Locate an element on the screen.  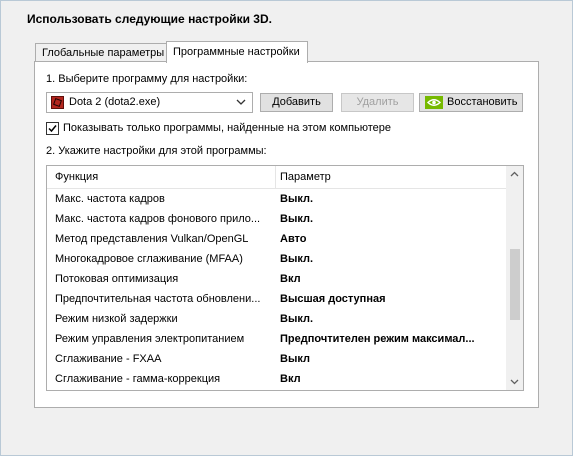
page-title: Использовать следующие настройки 3D. is located at coordinates (149, 19).